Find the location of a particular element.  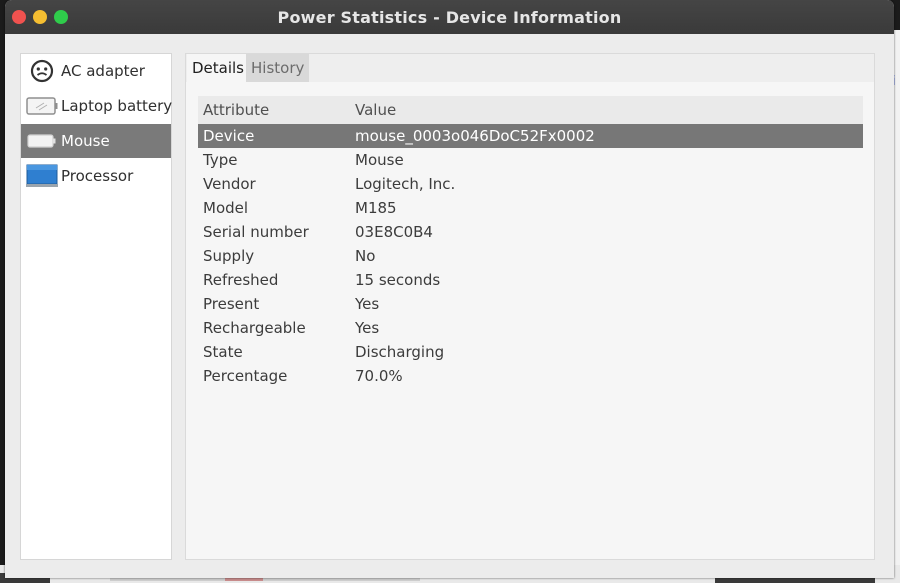

ac-adapter-icon is located at coordinates (42, 71).